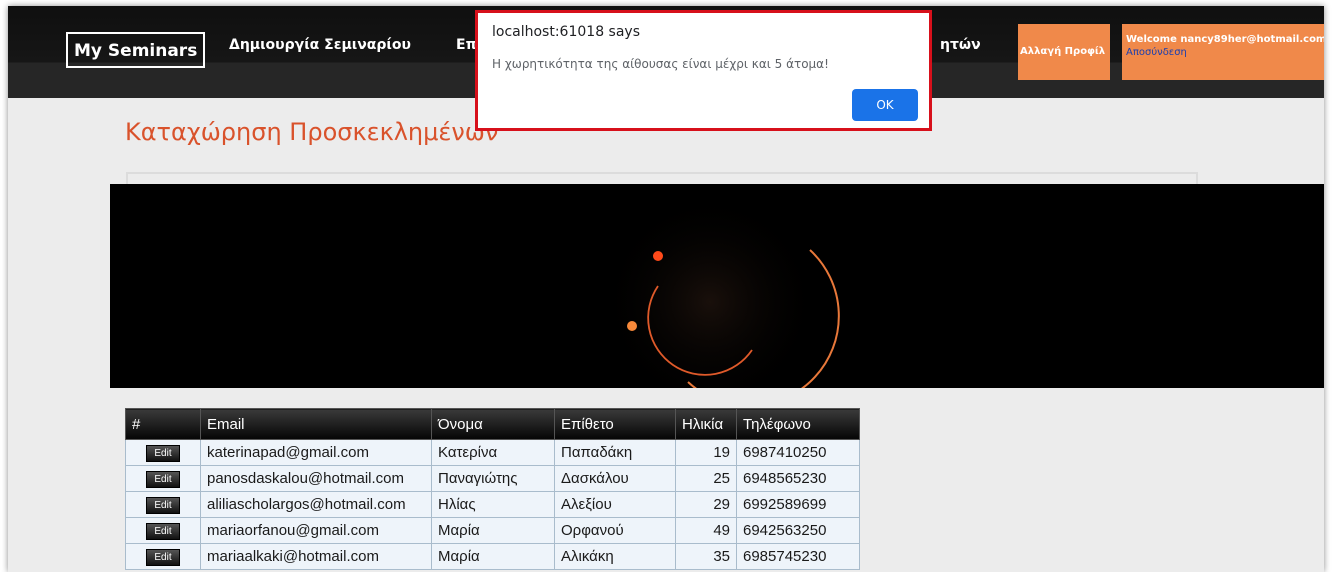 The image size is (1332, 572). Describe the element at coordinates (706, 478) in the screenshot. I see `cell-age: 25` at that location.